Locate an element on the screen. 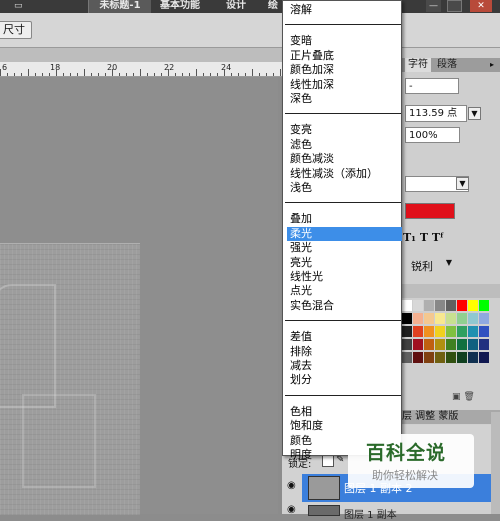 The height and width of the screenshot is (521, 500). watermark-title: 百科全说 is located at coordinates (406, 453).